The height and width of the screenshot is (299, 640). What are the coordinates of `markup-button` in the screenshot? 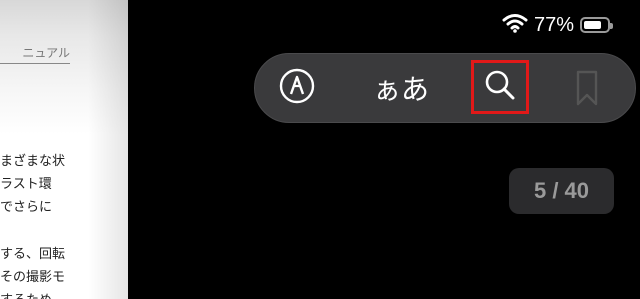 It's located at (297, 88).